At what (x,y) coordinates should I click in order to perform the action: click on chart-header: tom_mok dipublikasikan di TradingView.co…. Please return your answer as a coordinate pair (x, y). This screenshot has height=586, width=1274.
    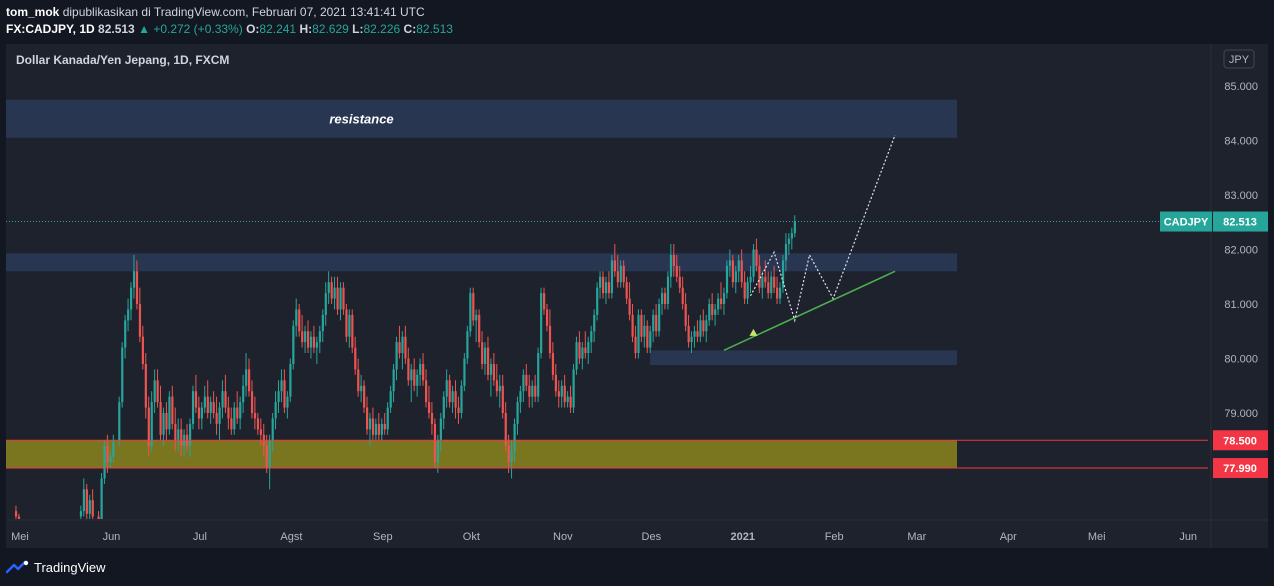
    Looking at the image, I should click on (637, 21).